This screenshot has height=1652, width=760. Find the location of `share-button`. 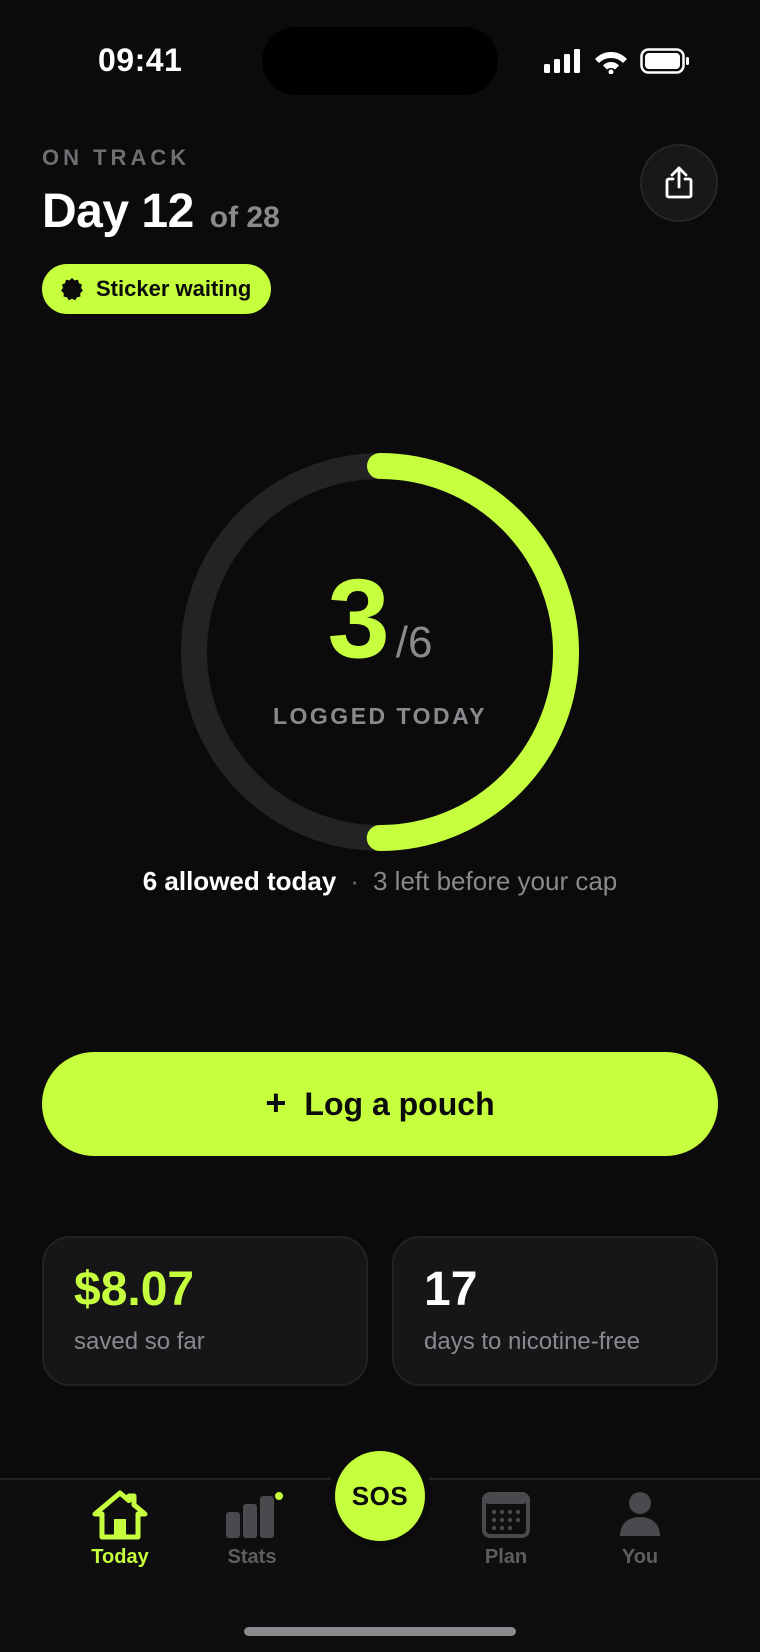

share-button is located at coordinates (679, 183).